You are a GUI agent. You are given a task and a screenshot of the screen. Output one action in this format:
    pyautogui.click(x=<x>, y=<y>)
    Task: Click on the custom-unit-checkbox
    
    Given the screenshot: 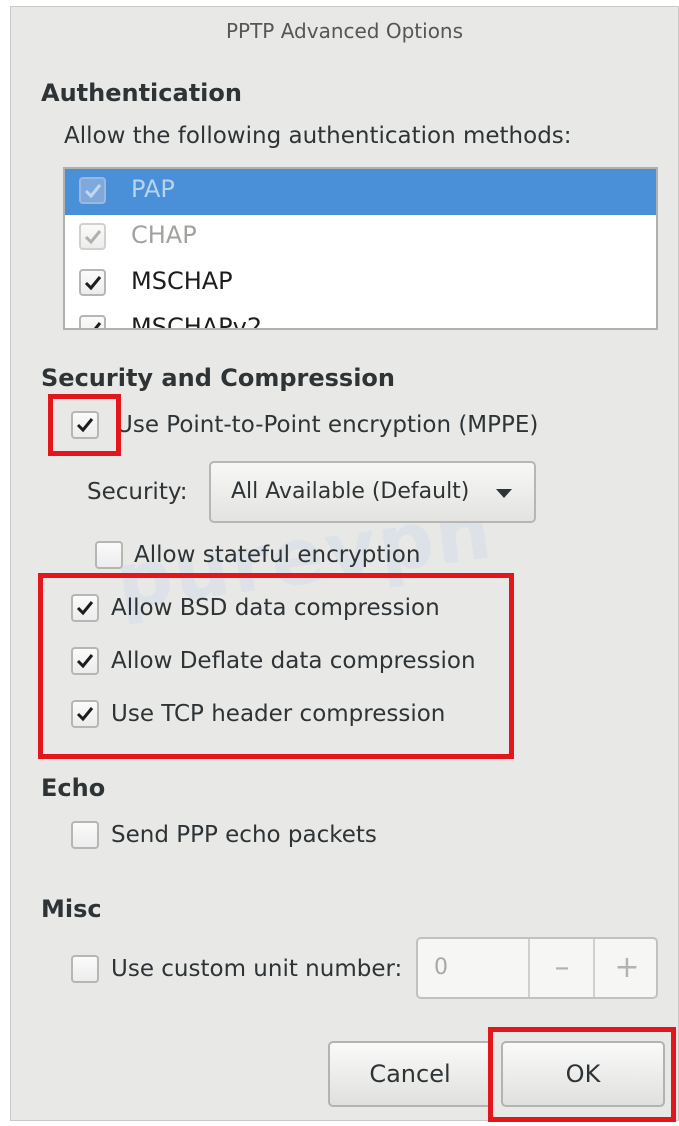 What is the action you would take?
    pyautogui.click(x=85, y=969)
    